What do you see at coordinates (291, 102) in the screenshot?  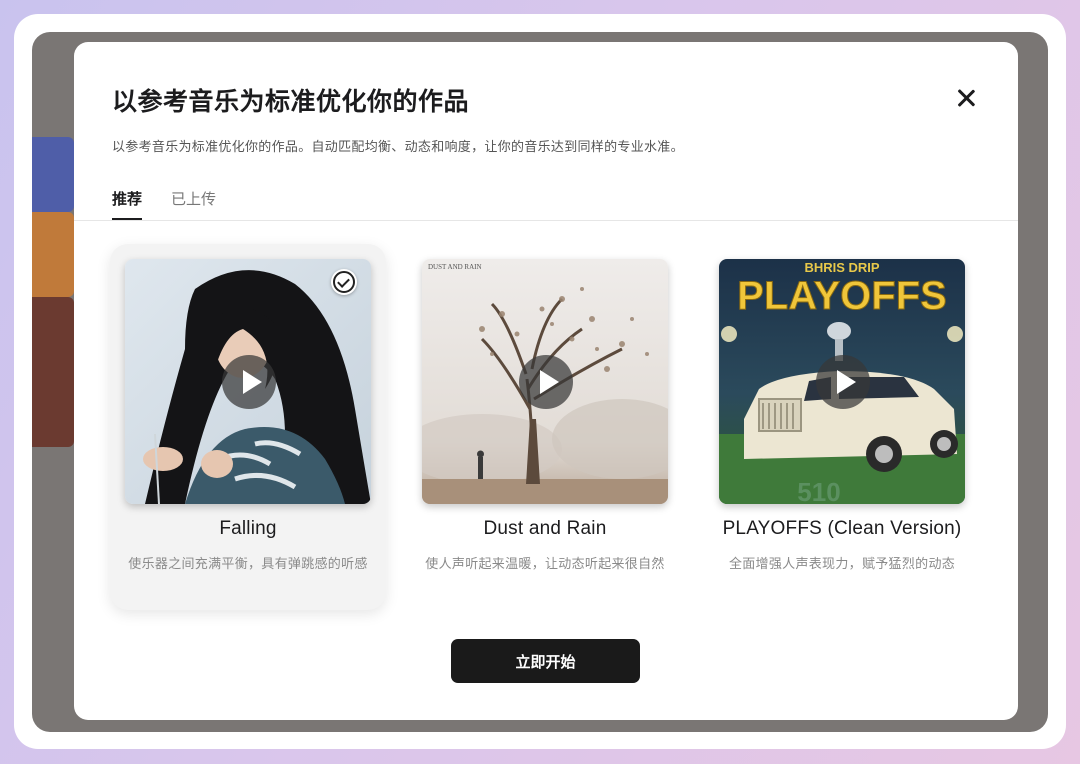 I see `modal-title: 以参考音乐为标准优化你的作品` at bounding box center [291, 102].